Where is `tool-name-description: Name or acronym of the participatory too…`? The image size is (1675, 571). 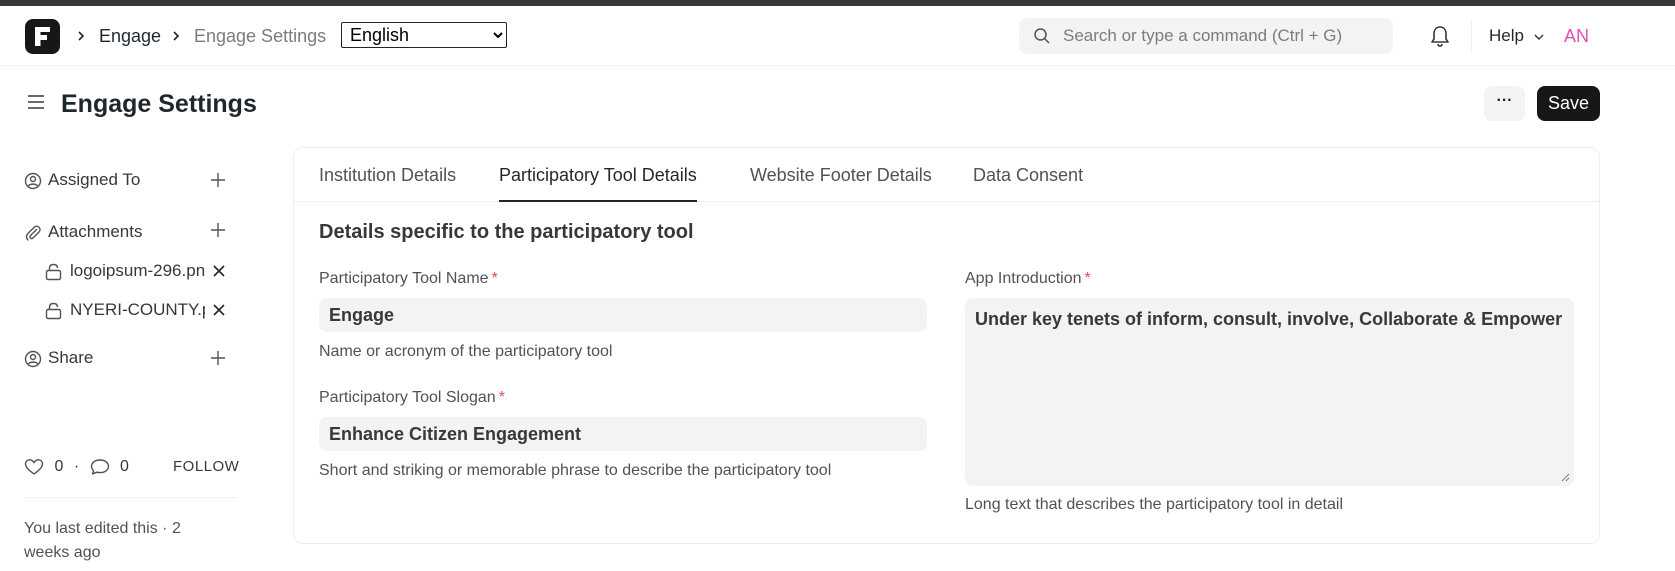 tool-name-description: Name or acronym of the participatory too… is located at coordinates (466, 351).